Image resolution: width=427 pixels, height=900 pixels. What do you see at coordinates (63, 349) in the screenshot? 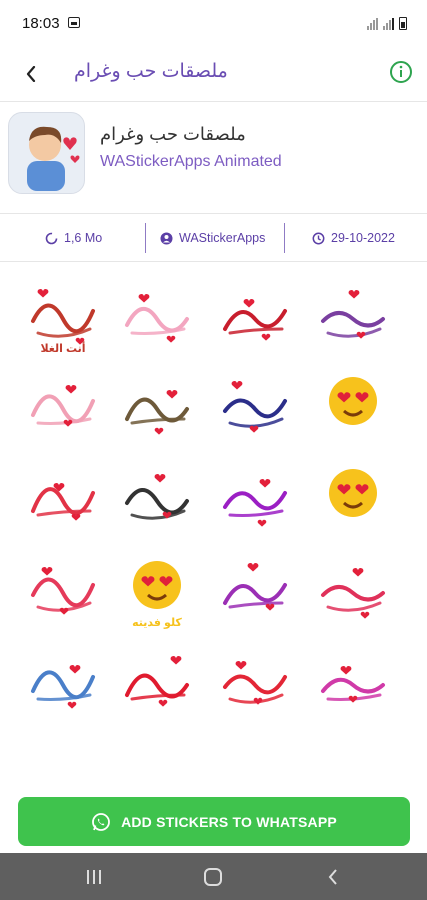
I see `sticker-caption: أنت الغلا` at bounding box center [63, 349].